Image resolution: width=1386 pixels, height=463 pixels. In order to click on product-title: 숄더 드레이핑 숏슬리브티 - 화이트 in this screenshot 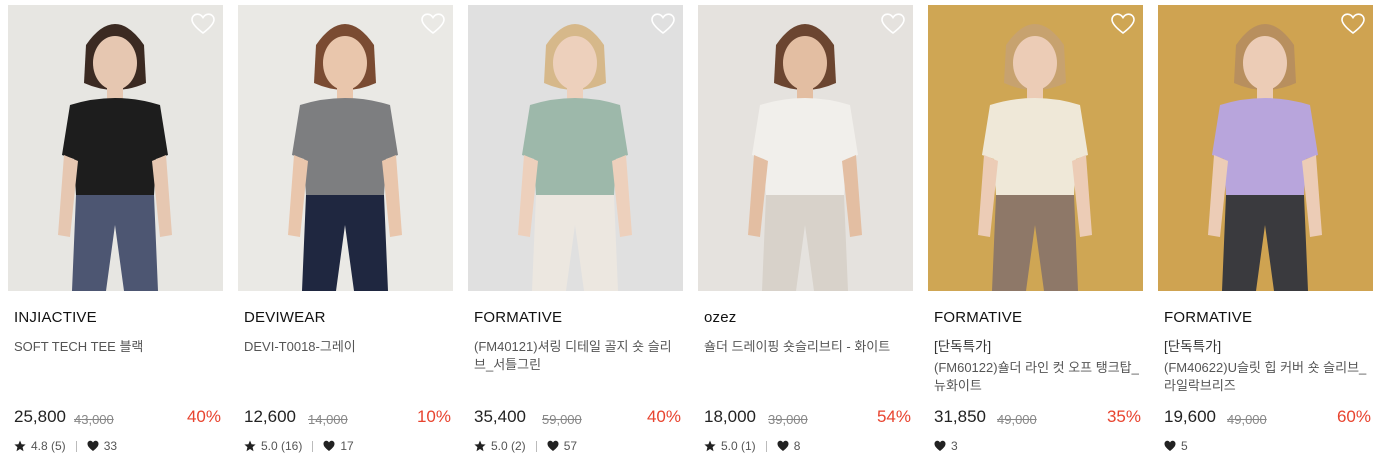, I will do `click(797, 346)`.